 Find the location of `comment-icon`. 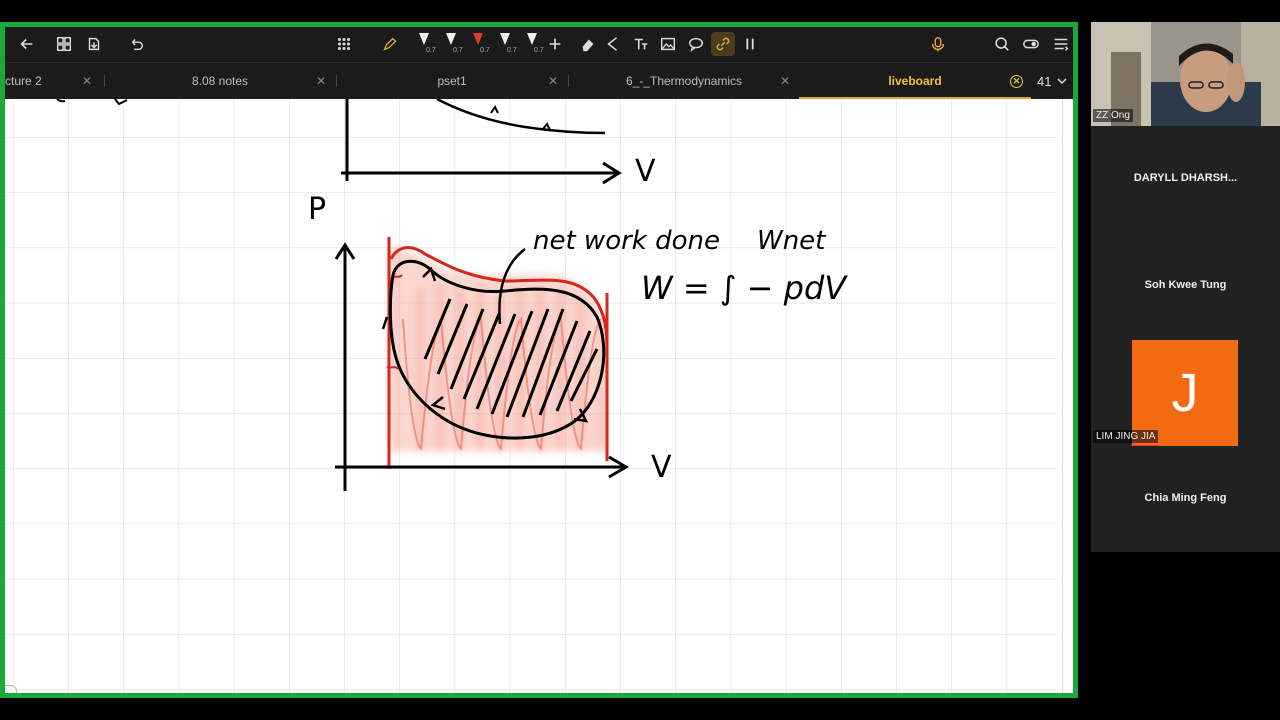

comment-icon is located at coordinates (696, 44).